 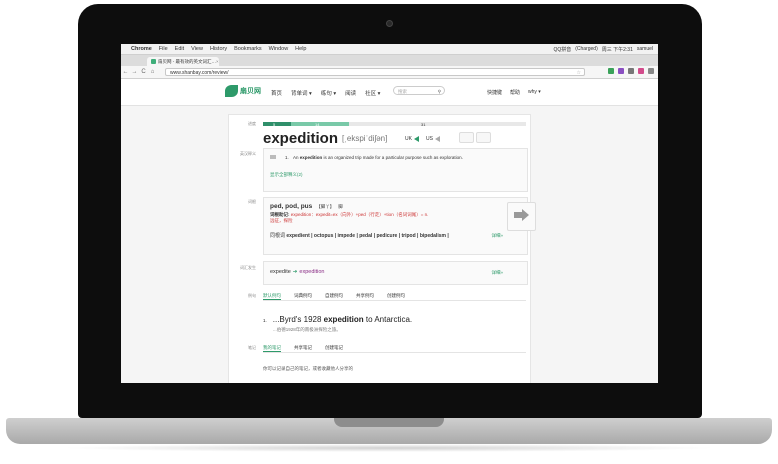 What do you see at coordinates (641, 71) in the screenshot?
I see `extension-pink-icon` at bounding box center [641, 71].